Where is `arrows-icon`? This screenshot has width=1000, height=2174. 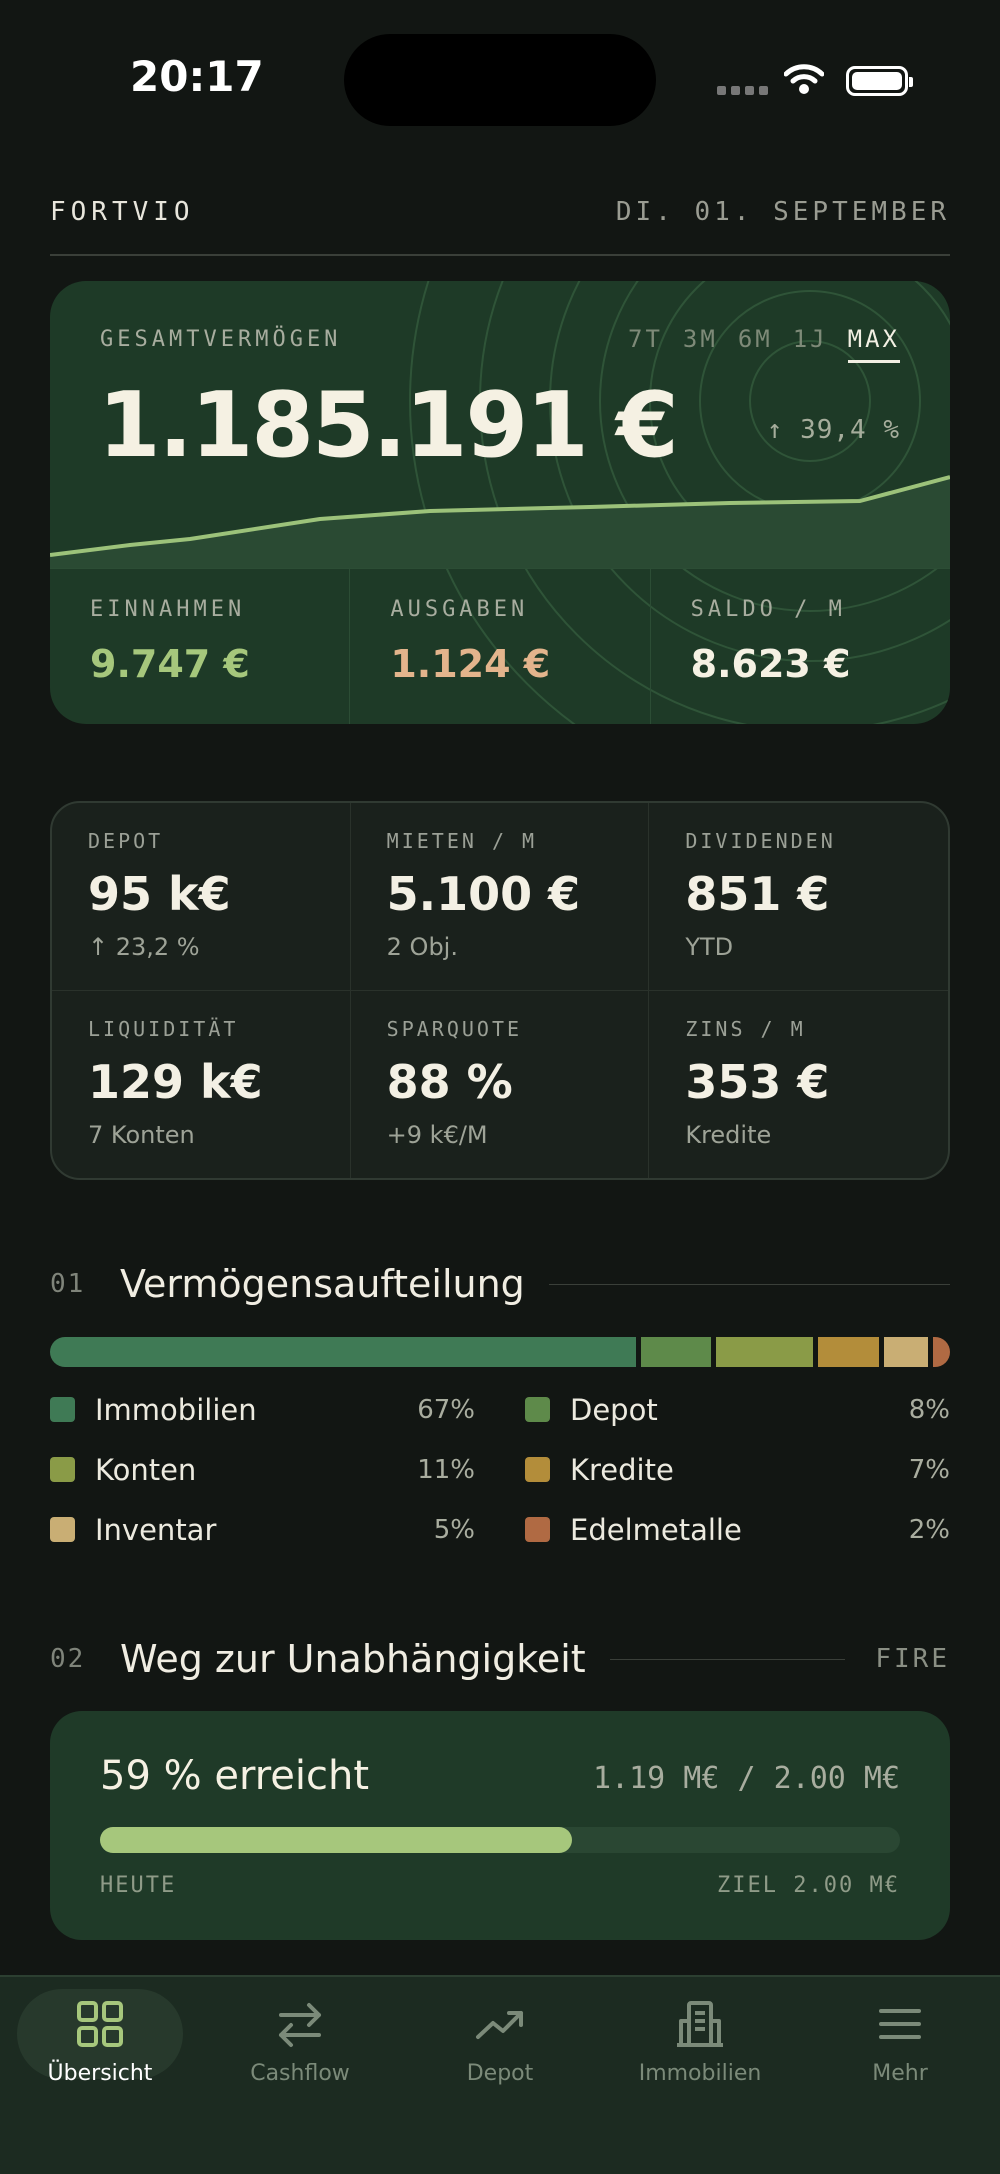 arrows-icon is located at coordinates (300, 2025).